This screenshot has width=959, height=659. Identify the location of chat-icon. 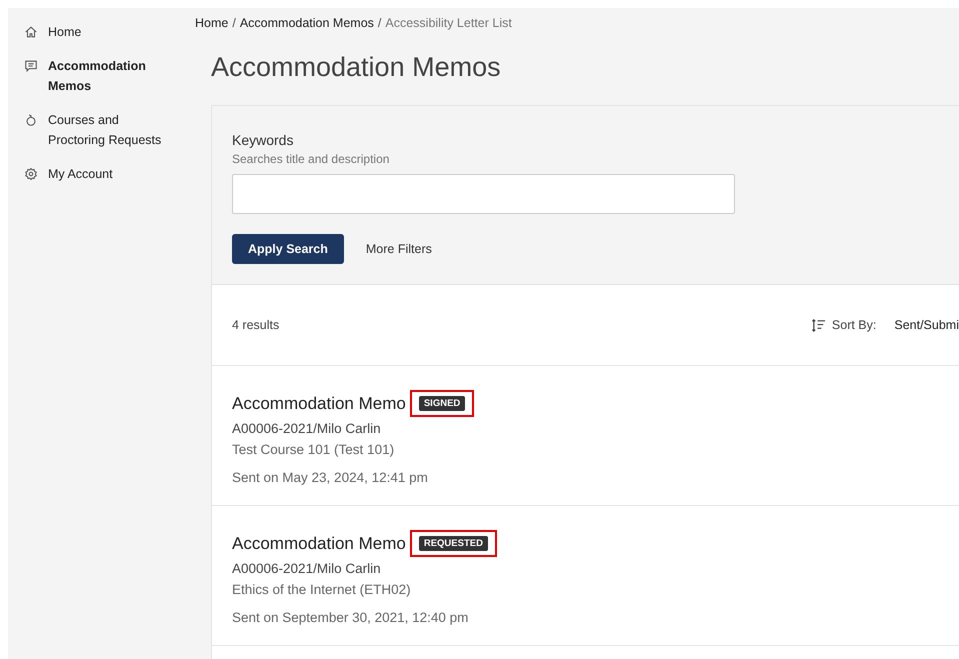
(31, 66).